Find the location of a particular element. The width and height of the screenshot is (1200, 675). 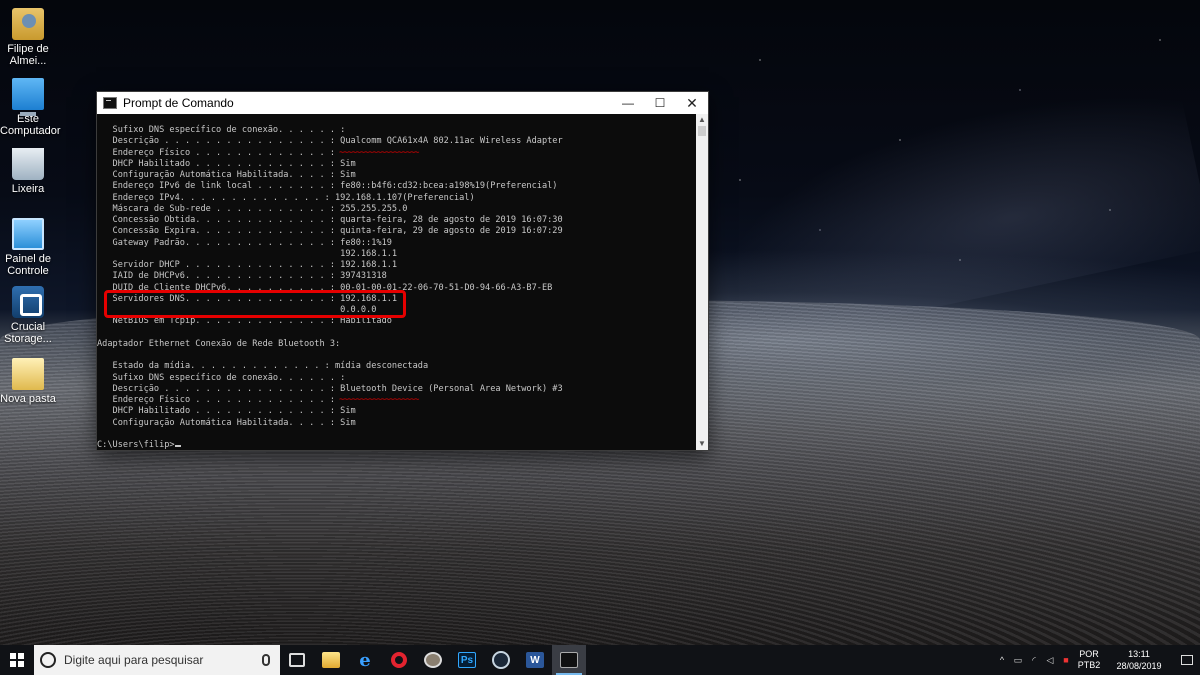

language-code: POR is located at coordinates (1089, 654).